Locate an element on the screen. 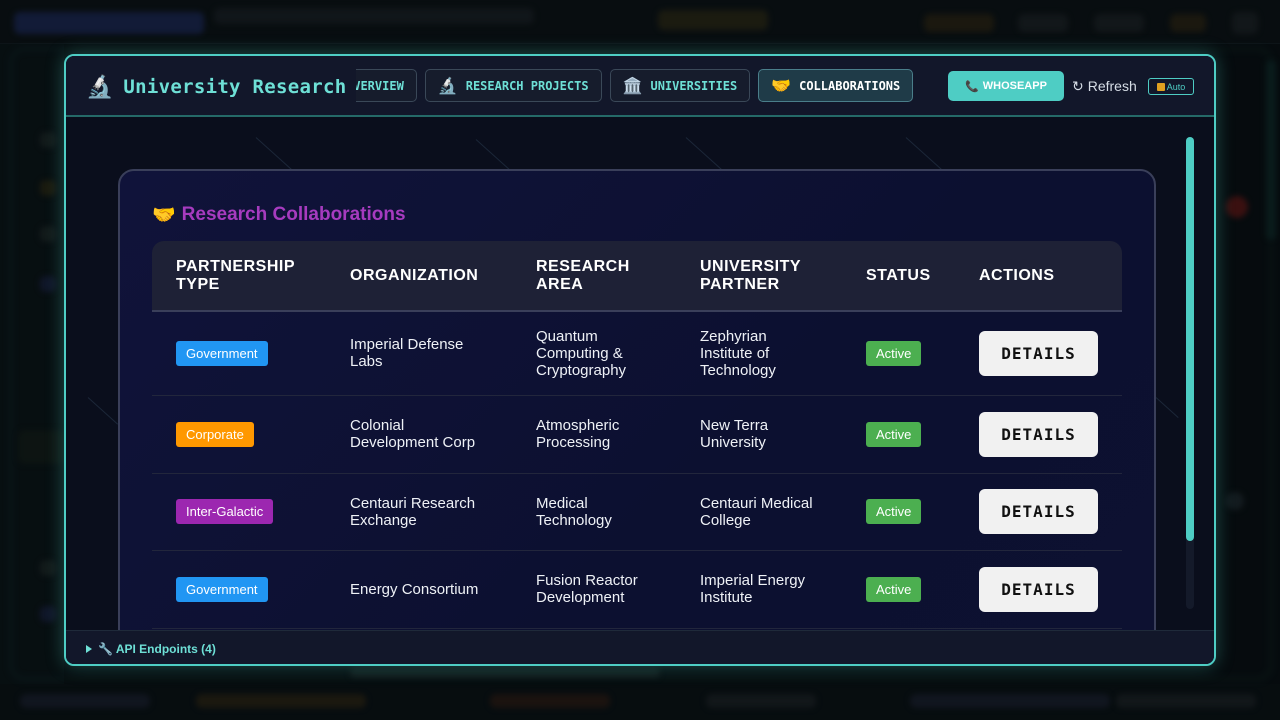 The width and height of the screenshot is (1280, 720). refresh-button: ↻ Refresh is located at coordinates (1104, 86).